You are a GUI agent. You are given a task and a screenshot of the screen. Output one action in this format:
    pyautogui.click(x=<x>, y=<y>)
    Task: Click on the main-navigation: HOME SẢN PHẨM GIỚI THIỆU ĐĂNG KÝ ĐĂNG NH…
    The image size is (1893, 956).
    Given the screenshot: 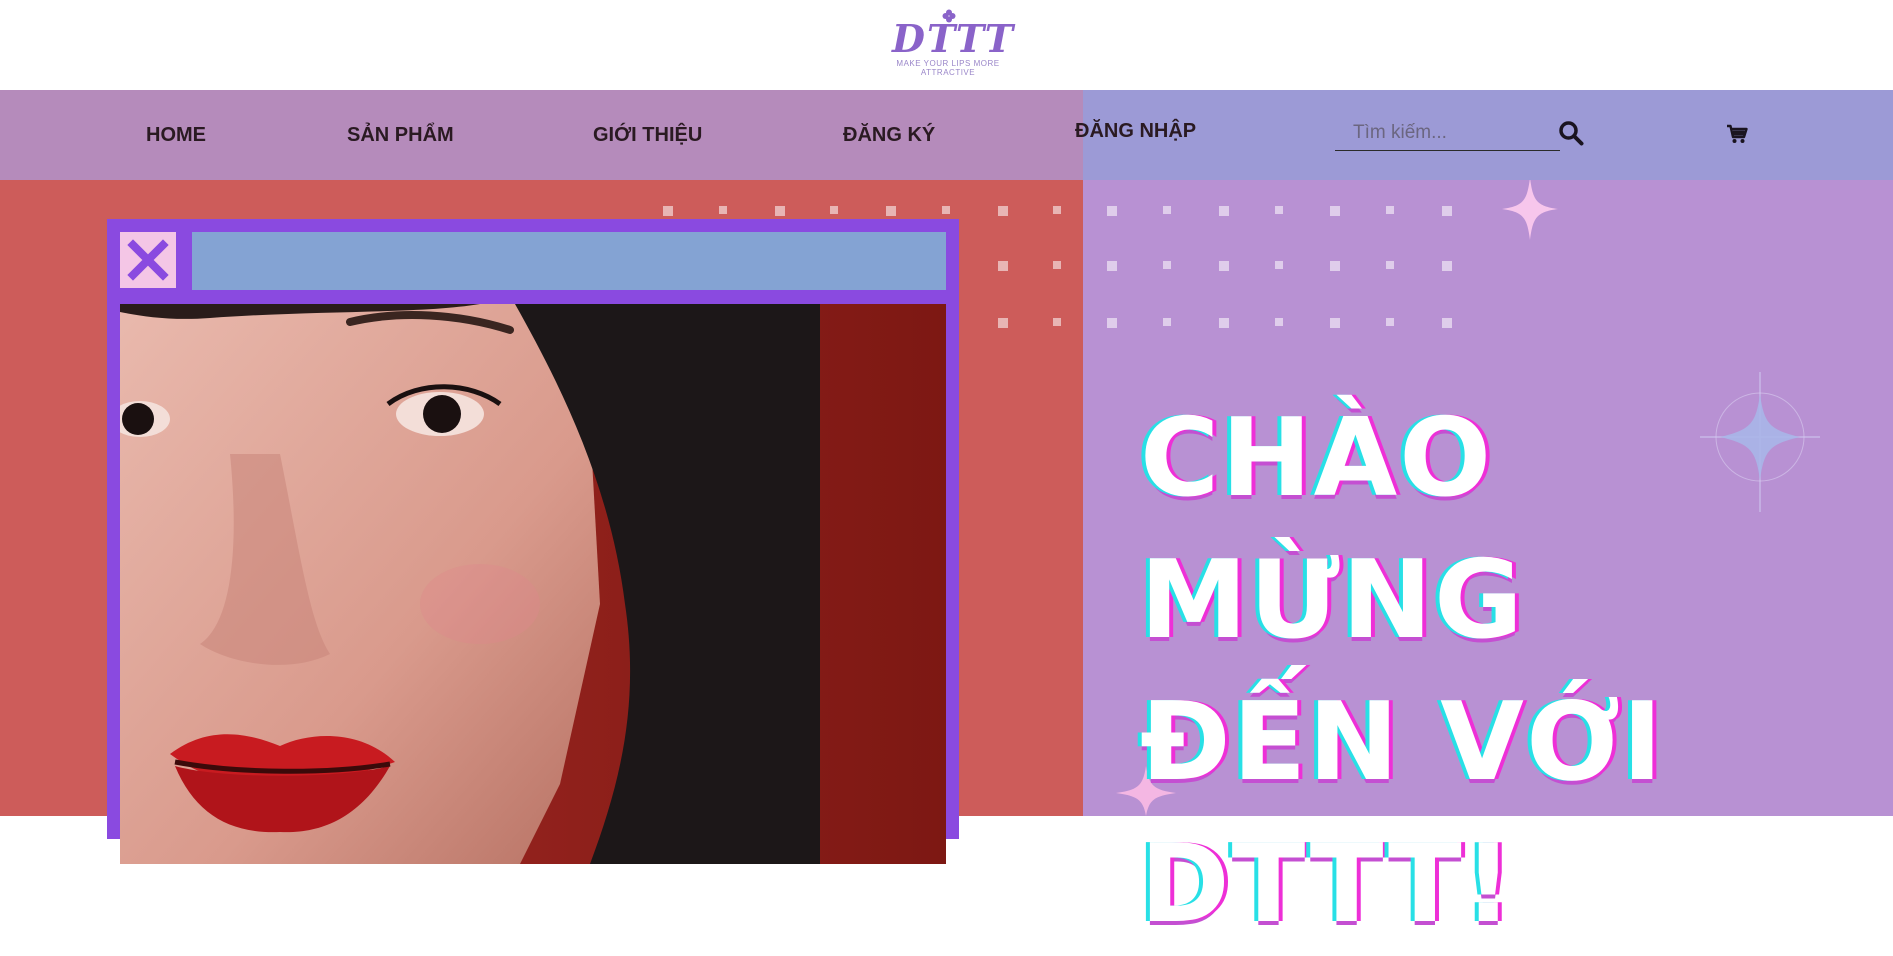 What is the action you would take?
    pyautogui.click(x=946, y=135)
    